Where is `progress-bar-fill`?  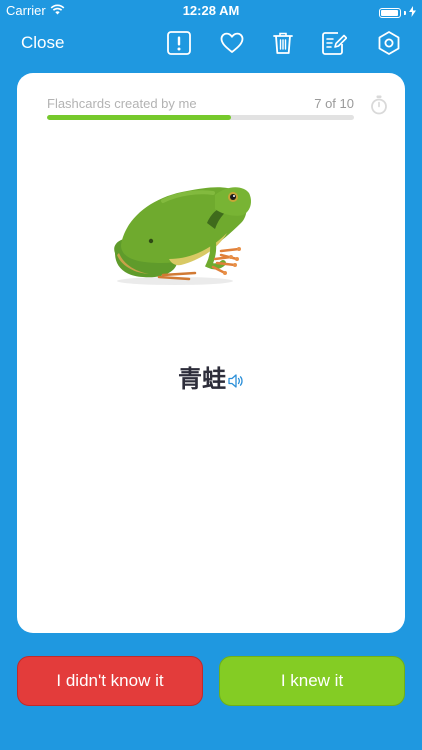
progress-bar-fill is located at coordinates (139, 117).